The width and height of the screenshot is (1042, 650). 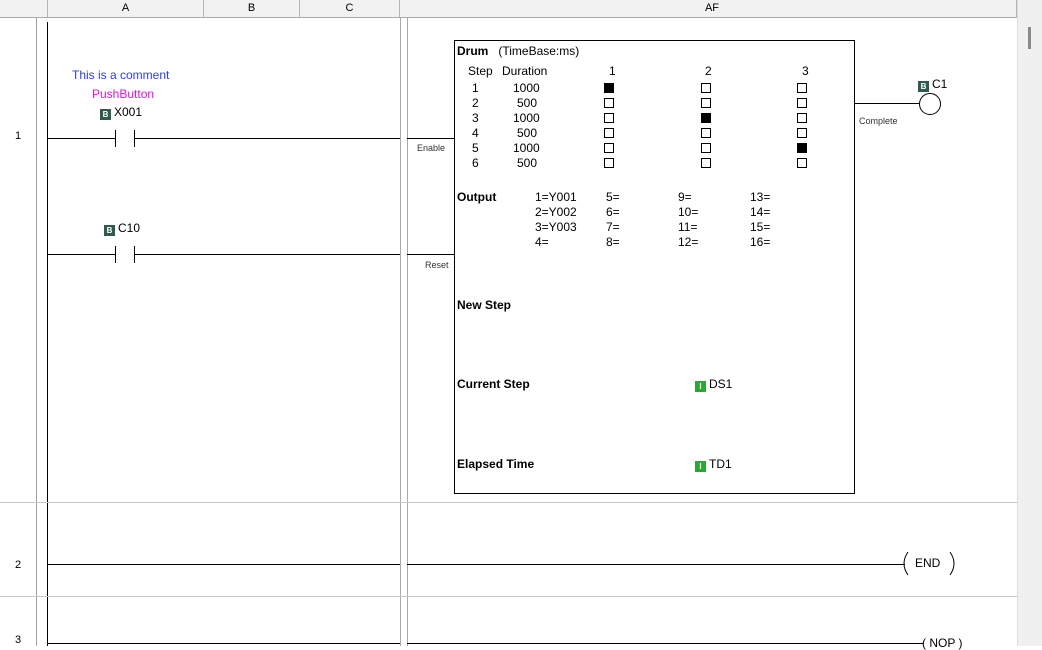 What do you see at coordinates (430, 138) in the screenshot?
I see `rung1-wire-af` at bounding box center [430, 138].